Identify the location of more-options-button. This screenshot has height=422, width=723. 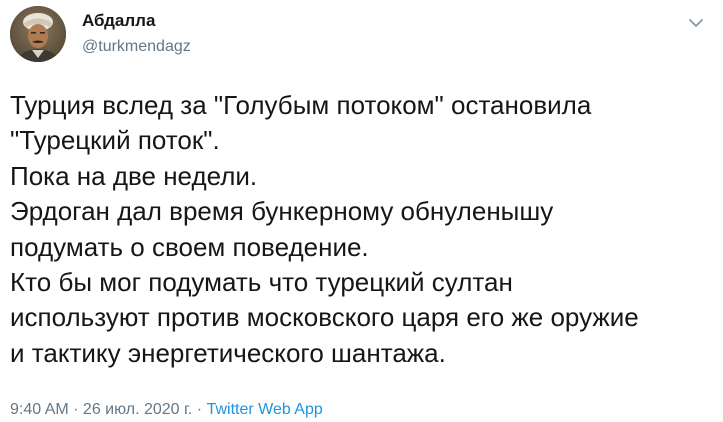
(696, 23).